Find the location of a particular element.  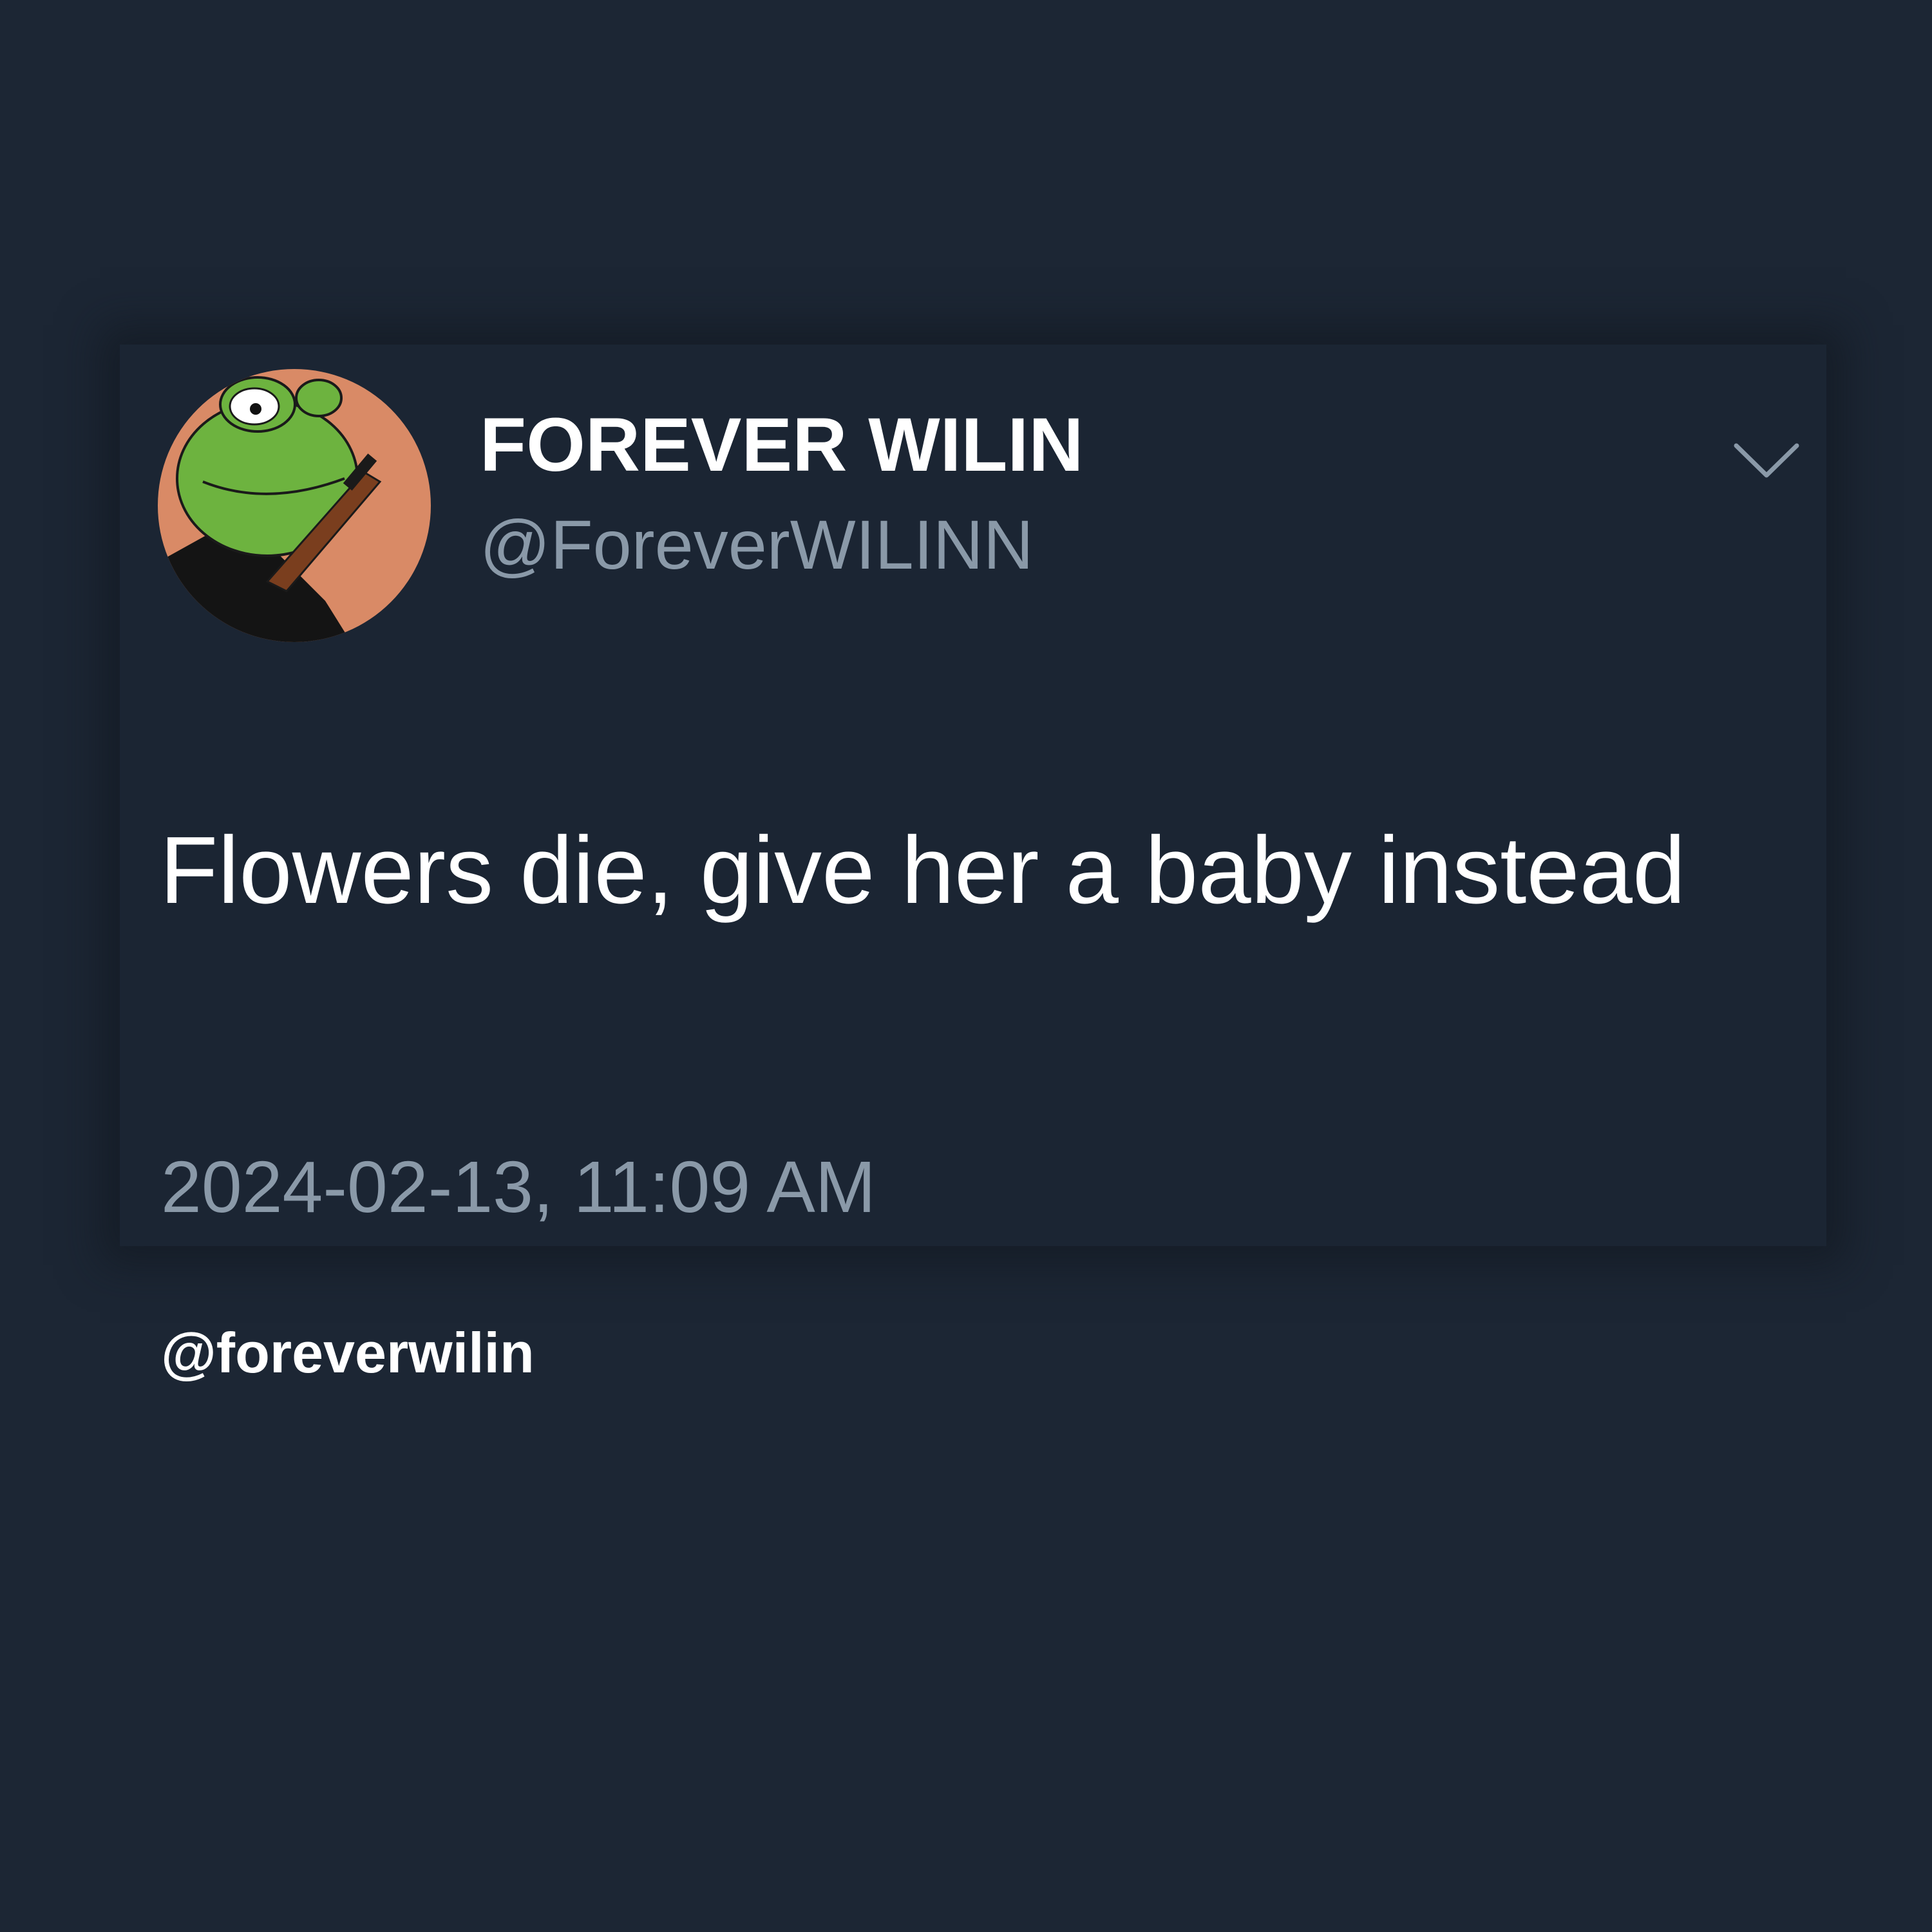

user-handle: @ForeverWILINN is located at coordinates (757, 545).